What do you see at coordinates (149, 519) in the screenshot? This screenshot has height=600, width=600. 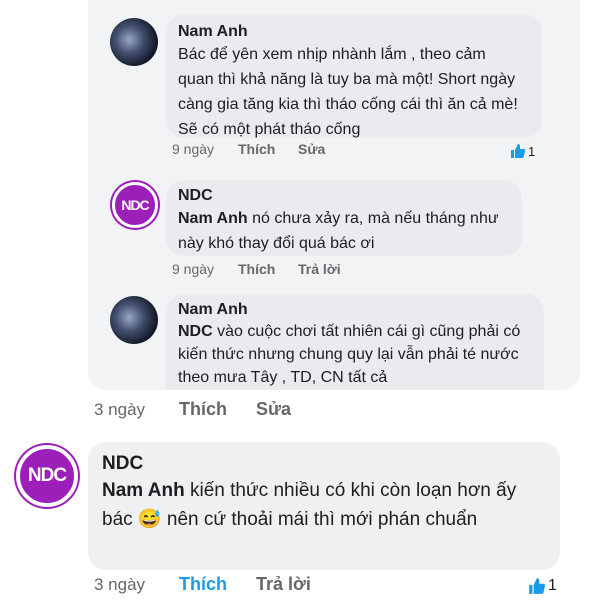 I see `sweat-smile-emoji: 😅` at bounding box center [149, 519].